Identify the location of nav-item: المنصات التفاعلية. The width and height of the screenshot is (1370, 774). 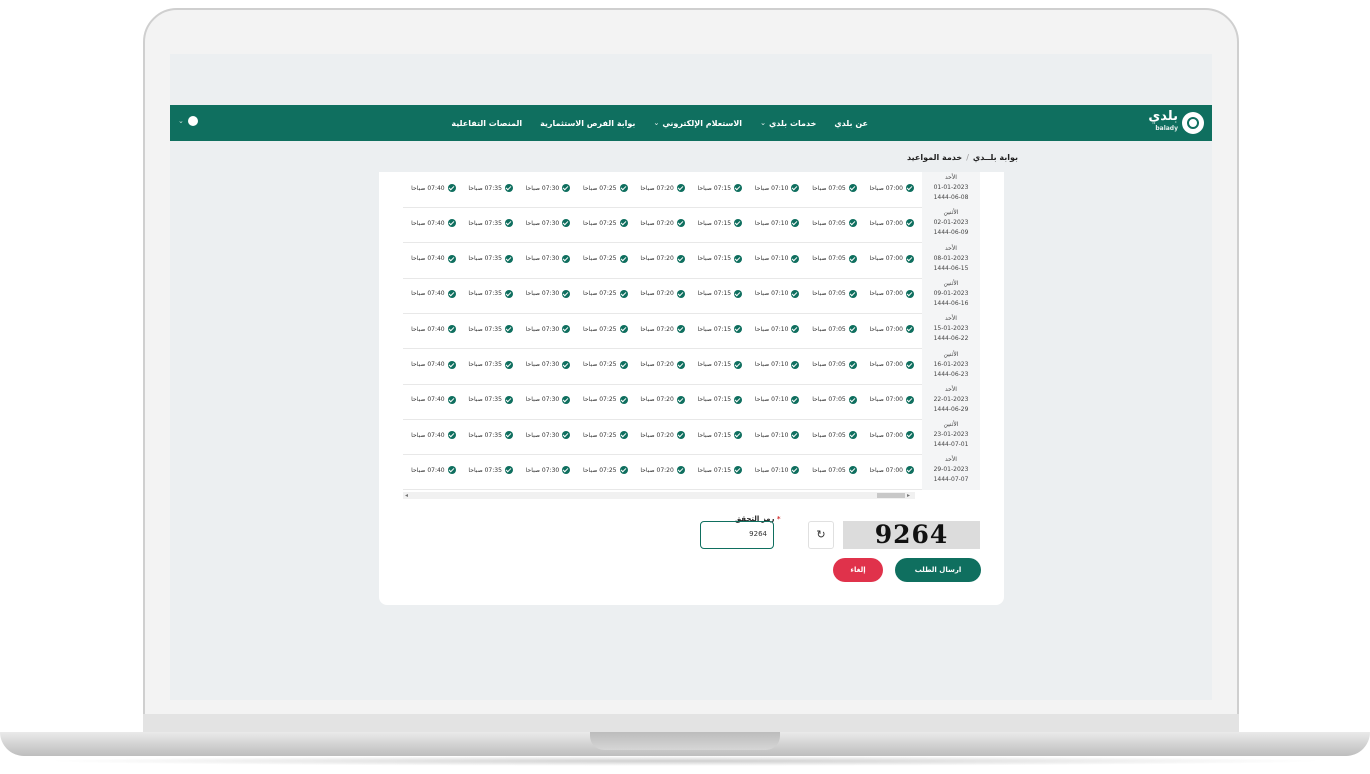
(486, 123).